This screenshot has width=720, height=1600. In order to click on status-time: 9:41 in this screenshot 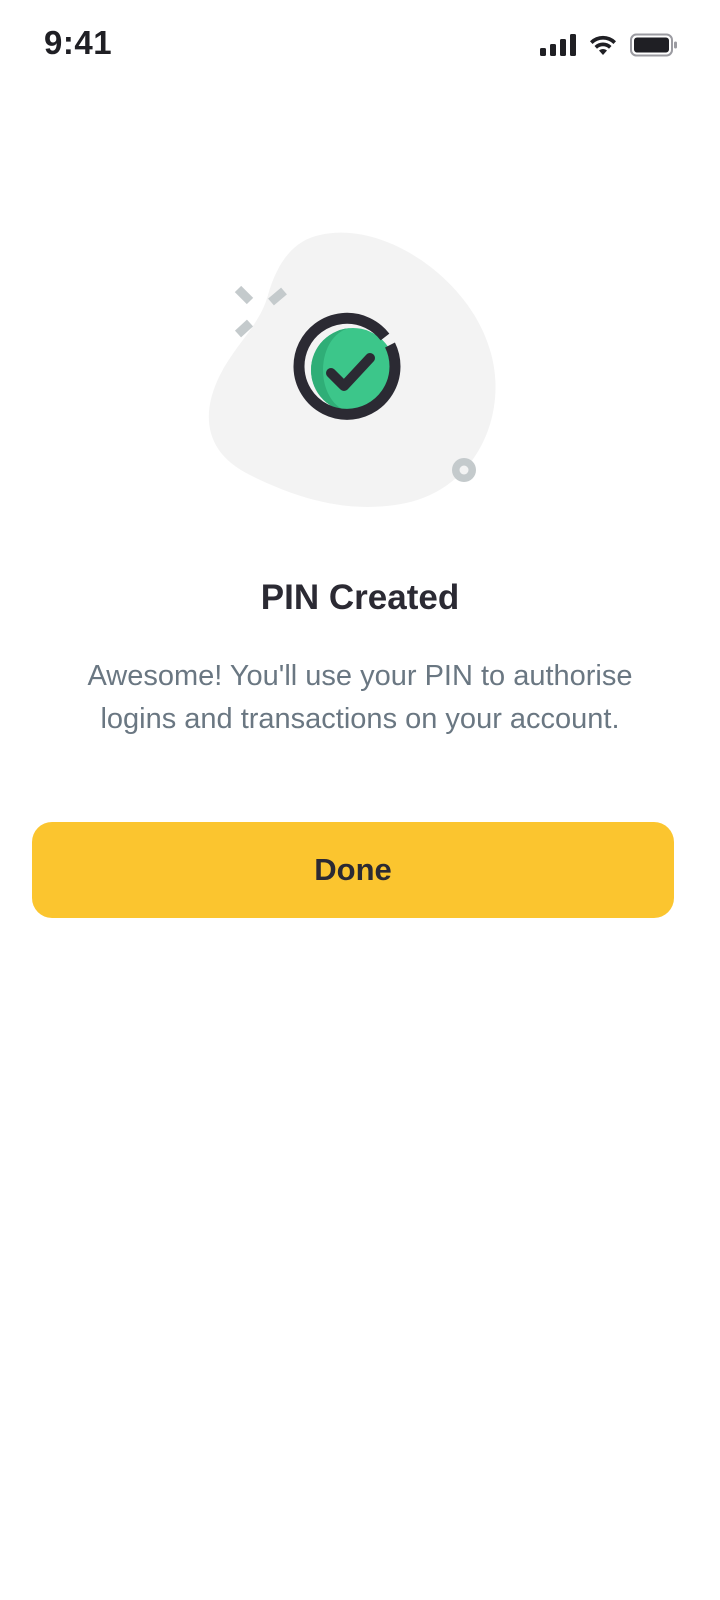, I will do `click(78, 42)`.